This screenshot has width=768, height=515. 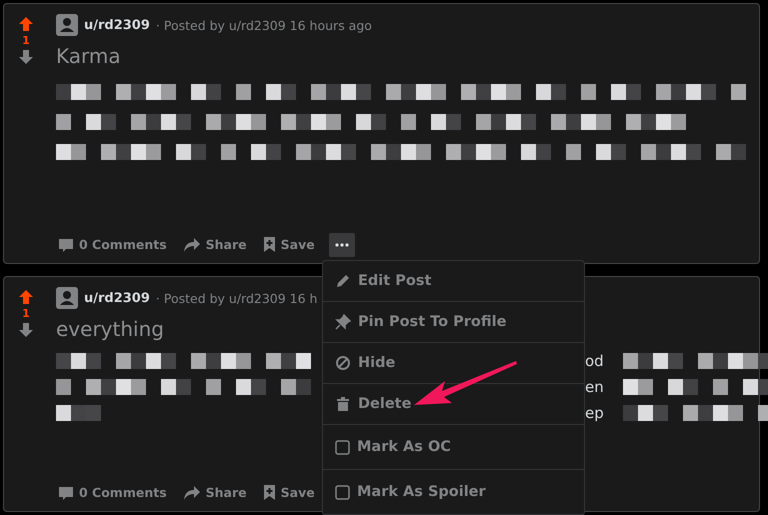 I want to click on menu-item: Mark As OC, so click(x=453, y=447).